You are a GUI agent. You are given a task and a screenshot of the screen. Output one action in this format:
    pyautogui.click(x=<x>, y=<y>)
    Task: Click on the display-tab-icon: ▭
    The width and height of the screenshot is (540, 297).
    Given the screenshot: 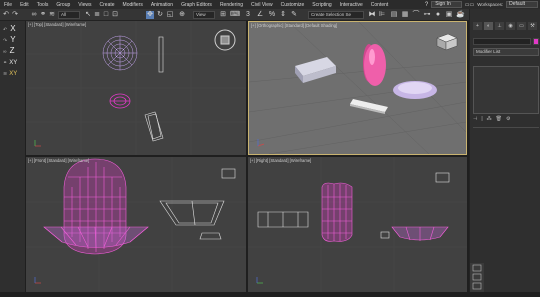 What is the action you would take?
    pyautogui.click(x=521, y=26)
    